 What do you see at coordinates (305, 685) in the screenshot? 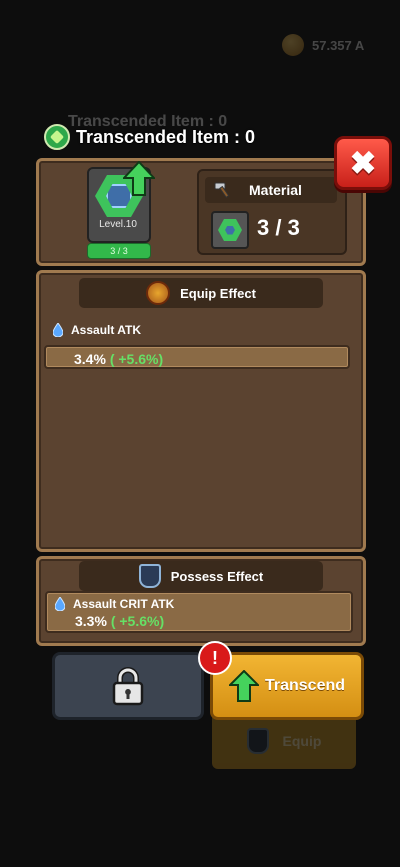
I see `transcend-label: Transcend` at bounding box center [305, 685].